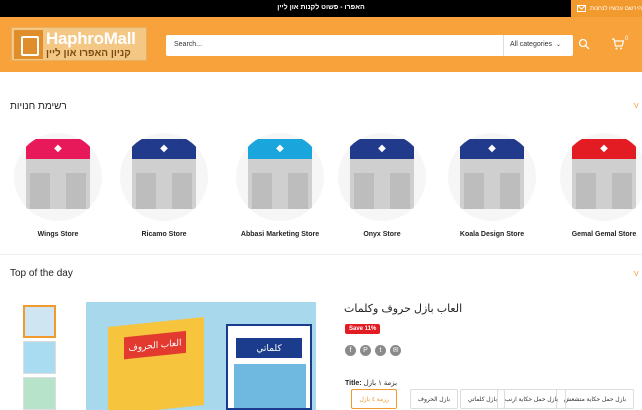 The width and height of the screenshot is (642, 410). What do you see at coordinates (269, 348) in the screenshot?
I see `box-label: كلماتي` at bounding box center [269, 348].